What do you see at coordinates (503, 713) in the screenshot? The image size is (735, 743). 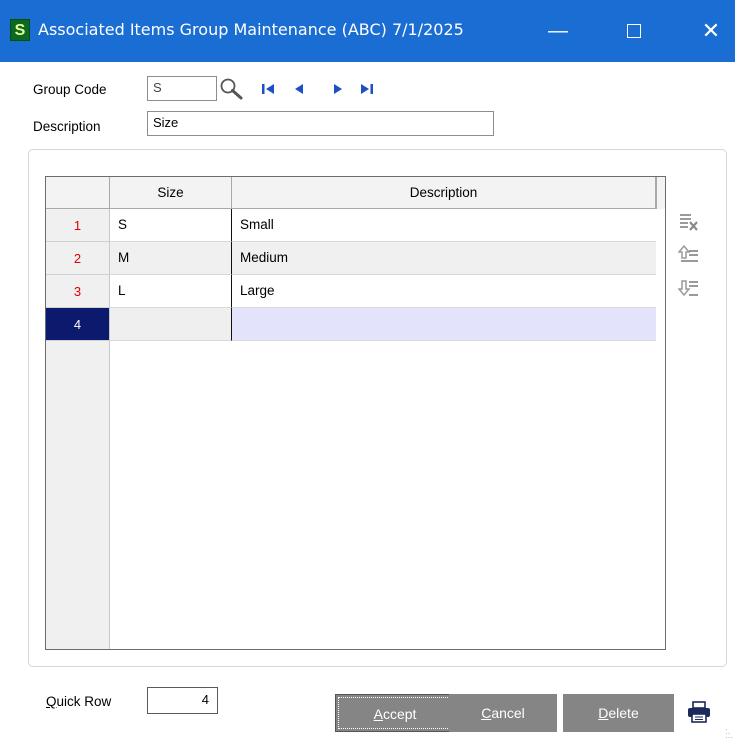 I see `cancel-button: Cancel` at bounding box center [503, 713].